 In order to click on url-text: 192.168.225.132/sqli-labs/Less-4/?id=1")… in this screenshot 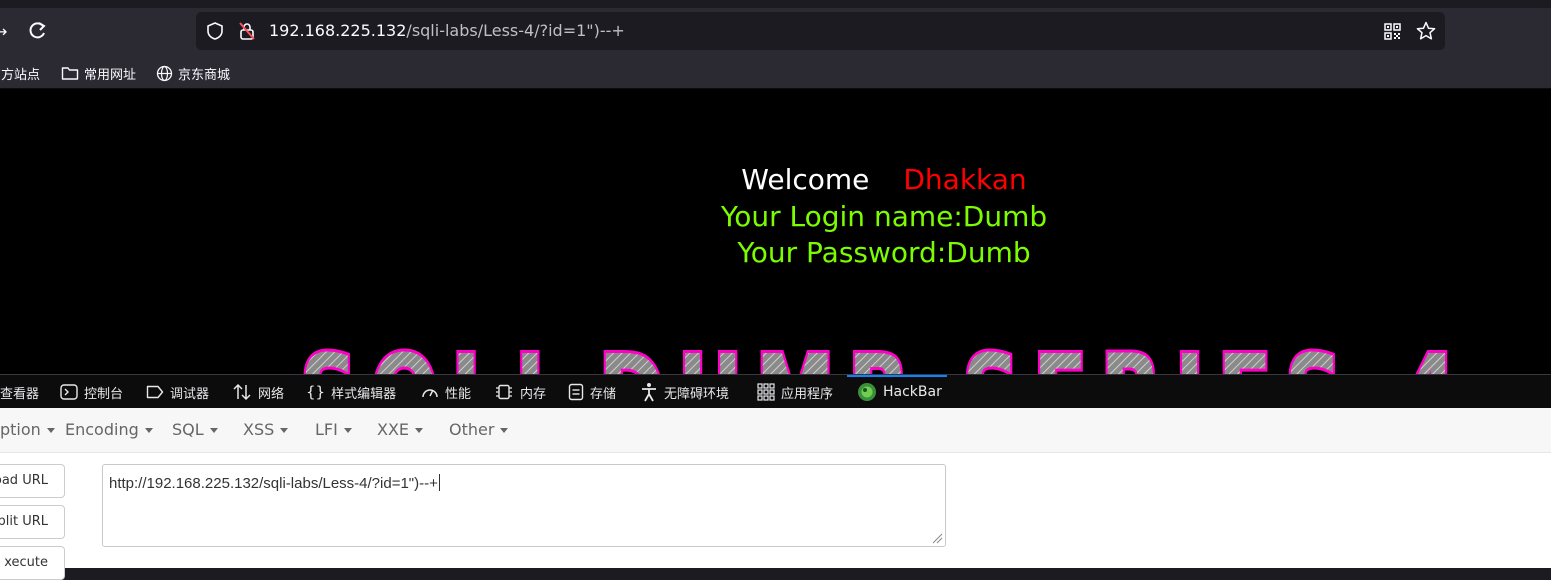, I will do `click(447, 31)`.